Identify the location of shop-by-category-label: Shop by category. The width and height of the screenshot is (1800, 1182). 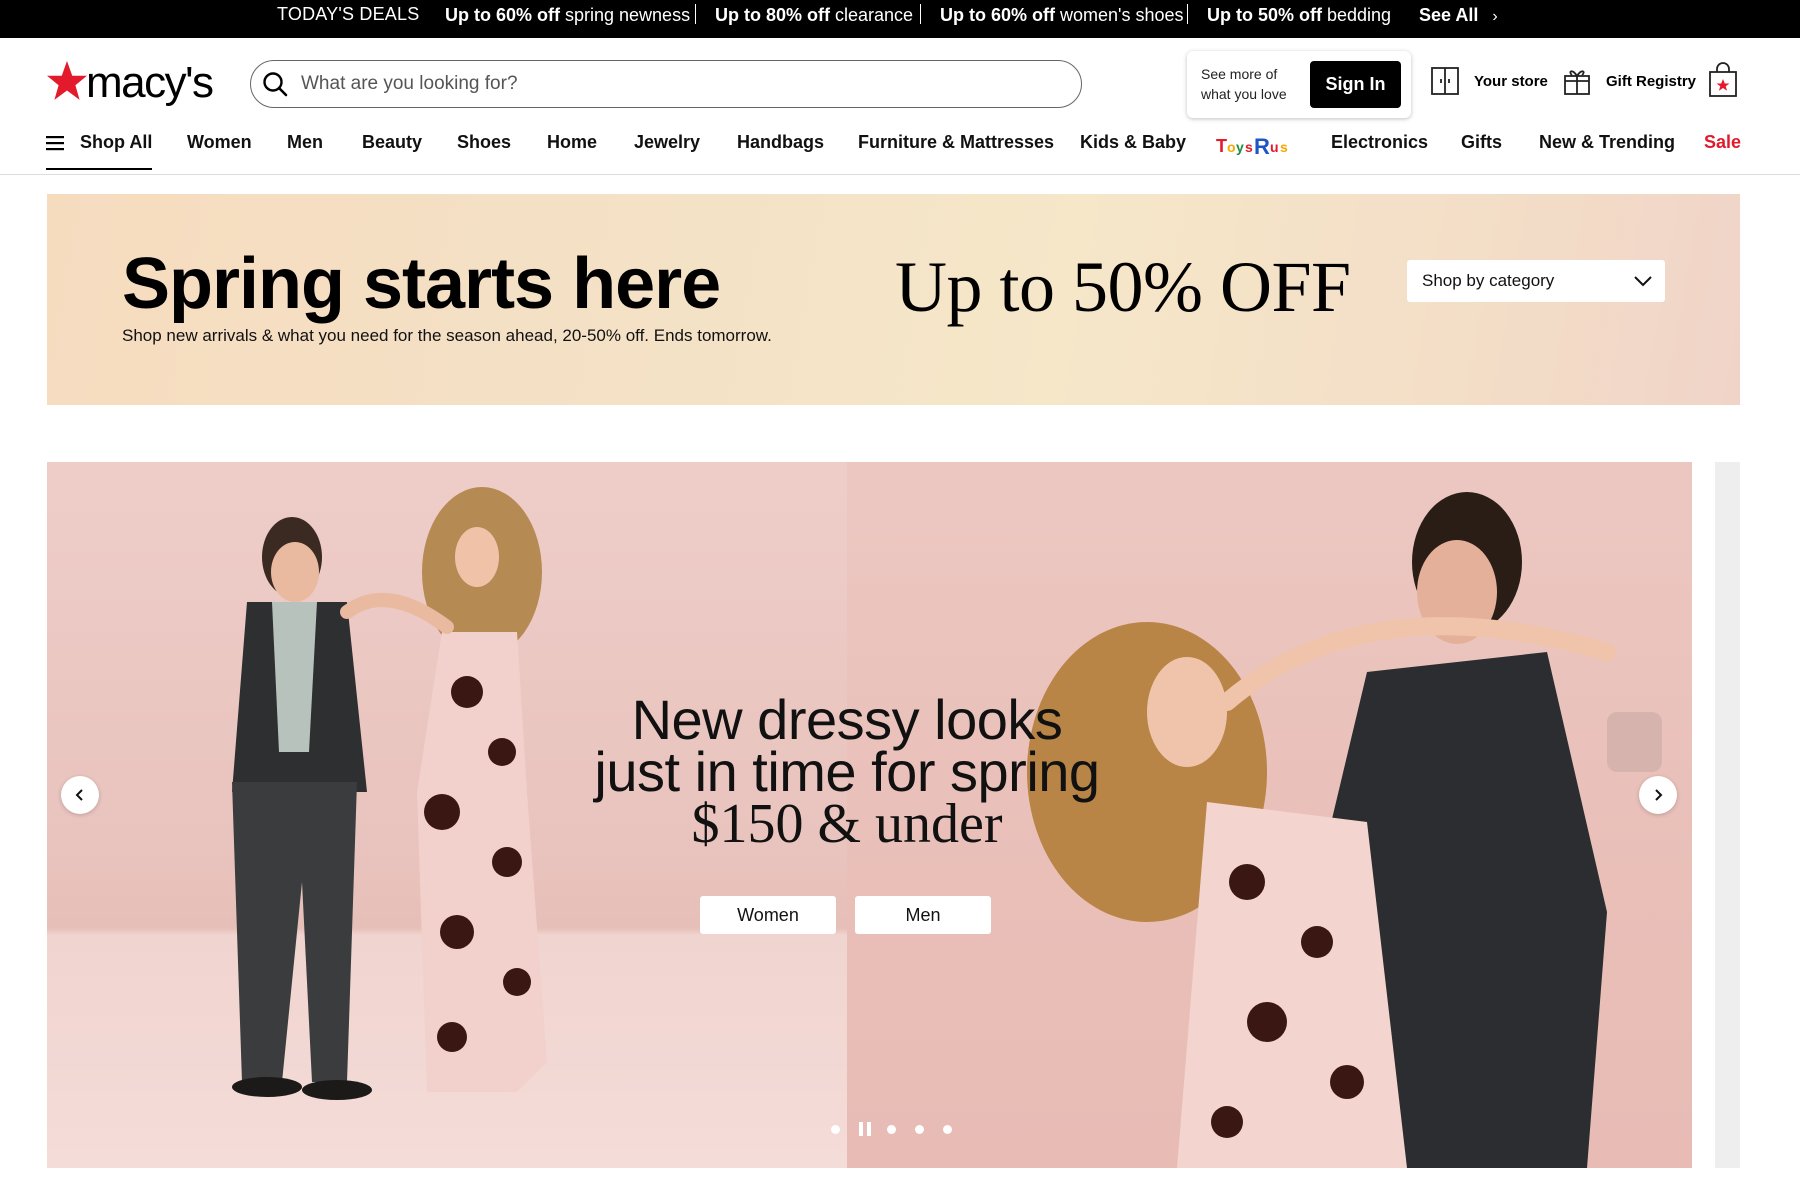
(1488, 280).